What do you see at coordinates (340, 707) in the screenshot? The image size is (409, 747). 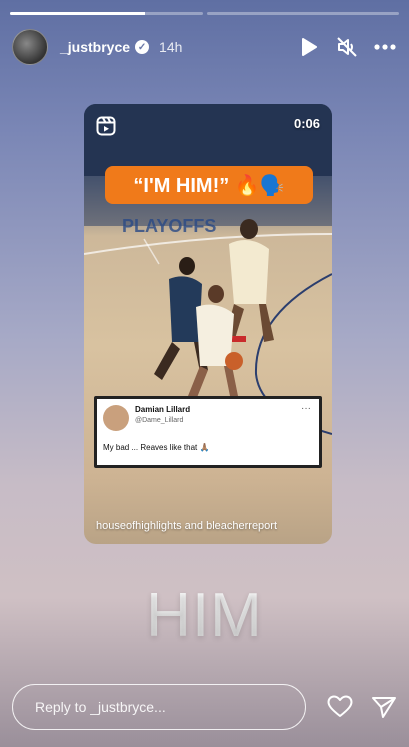 I see `heart-icon` at bounding box center [340, 707].